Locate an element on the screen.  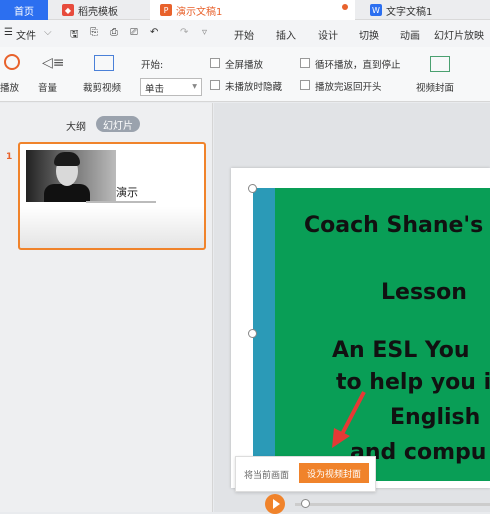
set-cover-label: 设为视频封面 is located at coordinates (333, 474).